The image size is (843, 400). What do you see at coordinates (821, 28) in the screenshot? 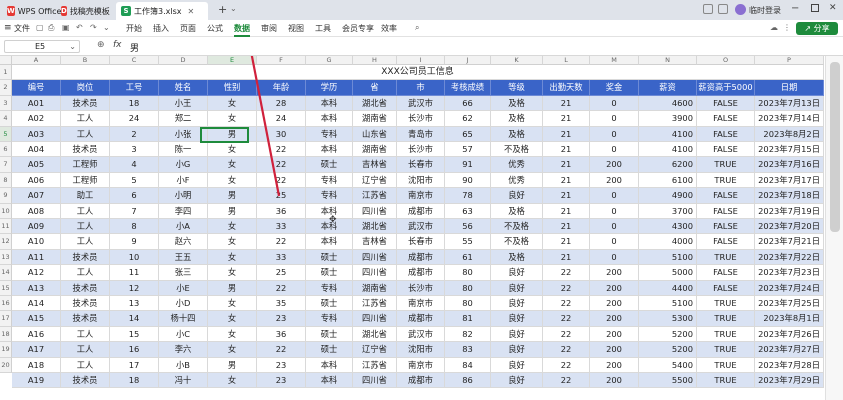
I see `share-label: 分享` at bounding box center [821, 28].